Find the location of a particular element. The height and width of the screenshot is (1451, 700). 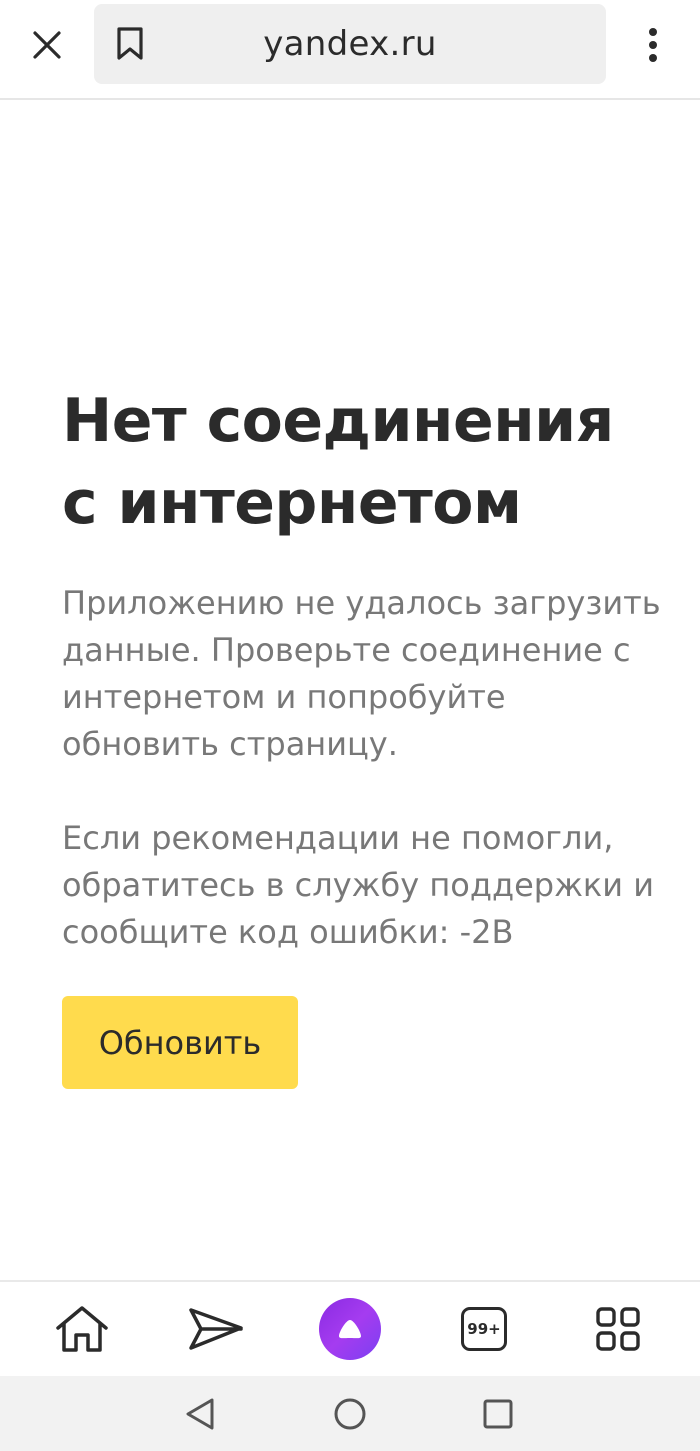

more-vertical-icon is located at coordinates (653, 45).